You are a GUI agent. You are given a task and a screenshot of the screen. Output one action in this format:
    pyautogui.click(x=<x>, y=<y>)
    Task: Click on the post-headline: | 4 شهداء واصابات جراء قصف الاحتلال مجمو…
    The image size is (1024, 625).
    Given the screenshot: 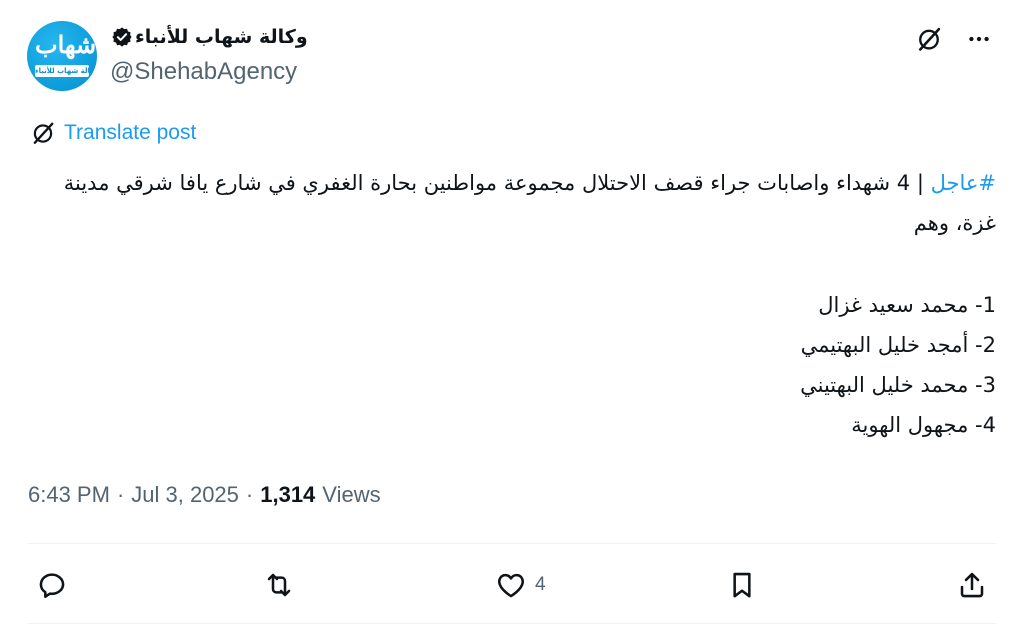 What is the action you would take?
    pyautogui.click(x=529, y=203)
    